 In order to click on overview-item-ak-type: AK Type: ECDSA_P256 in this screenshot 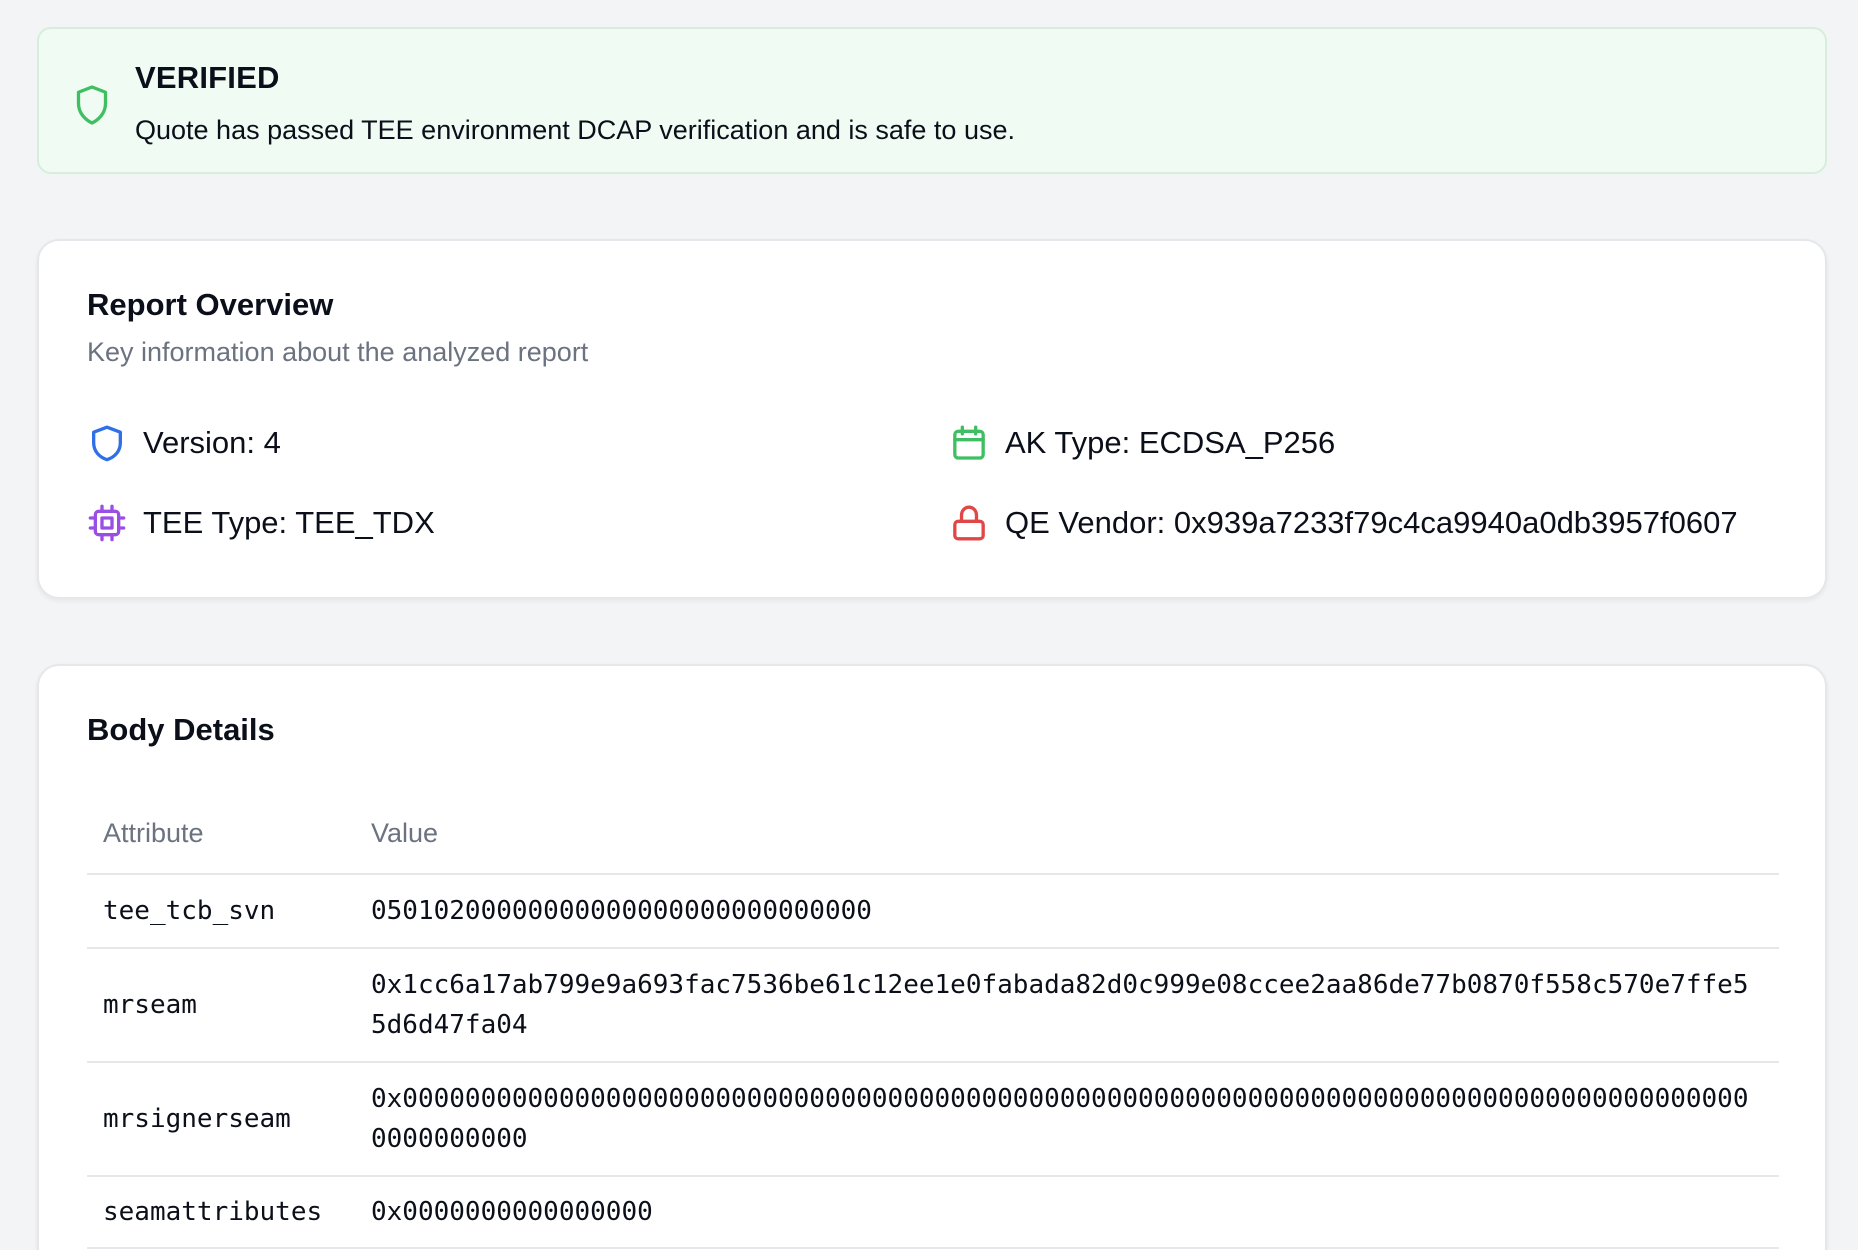, I will do `click(1142, 443)`.